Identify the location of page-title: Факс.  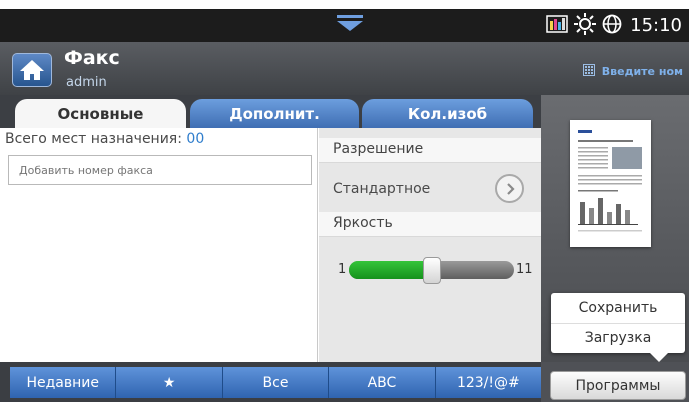
(92, 58).